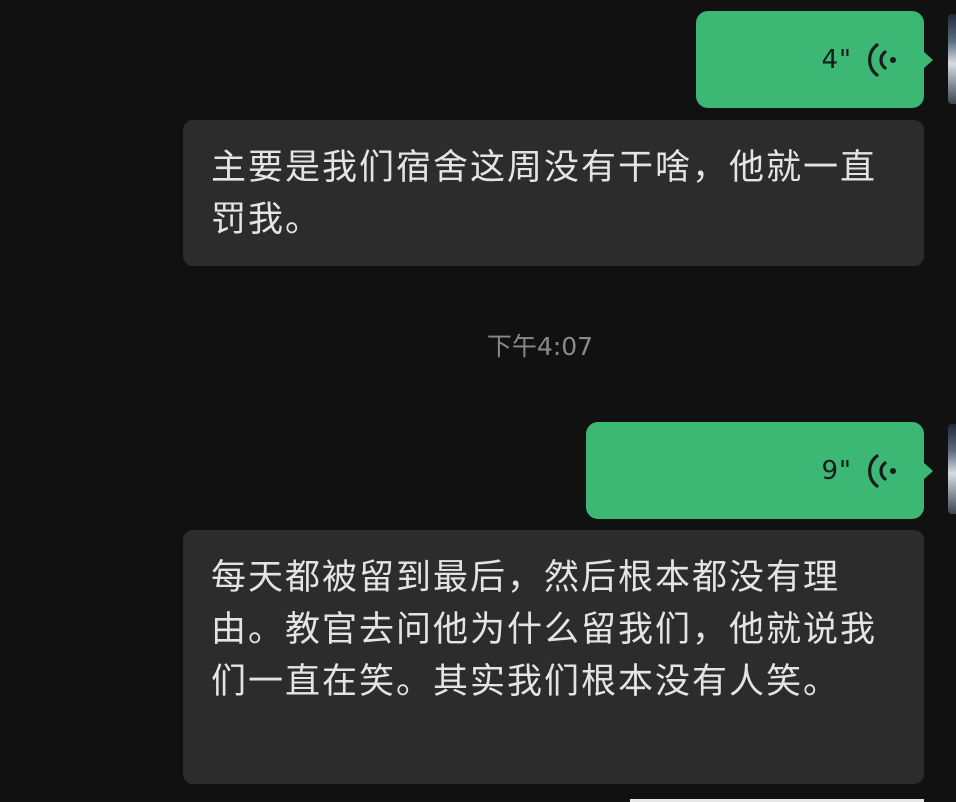  What do you see at coordinates (544, 194) in the screenshot?
I see `transcript-text: 主要是我们宿舍这周没有干啥，他就一直罚我。` at bounding box center [544, 194].